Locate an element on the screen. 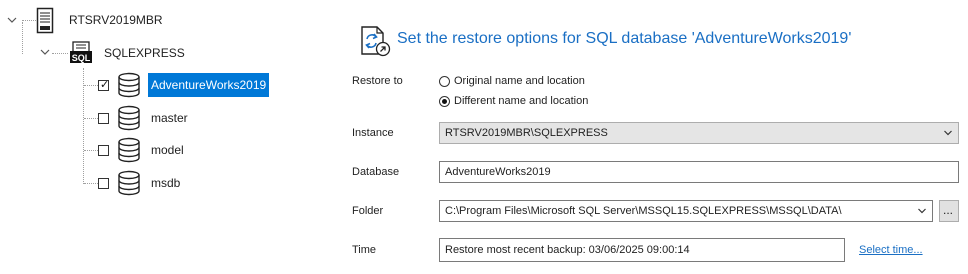  different-location-radio is located at coordinates (444, 101).